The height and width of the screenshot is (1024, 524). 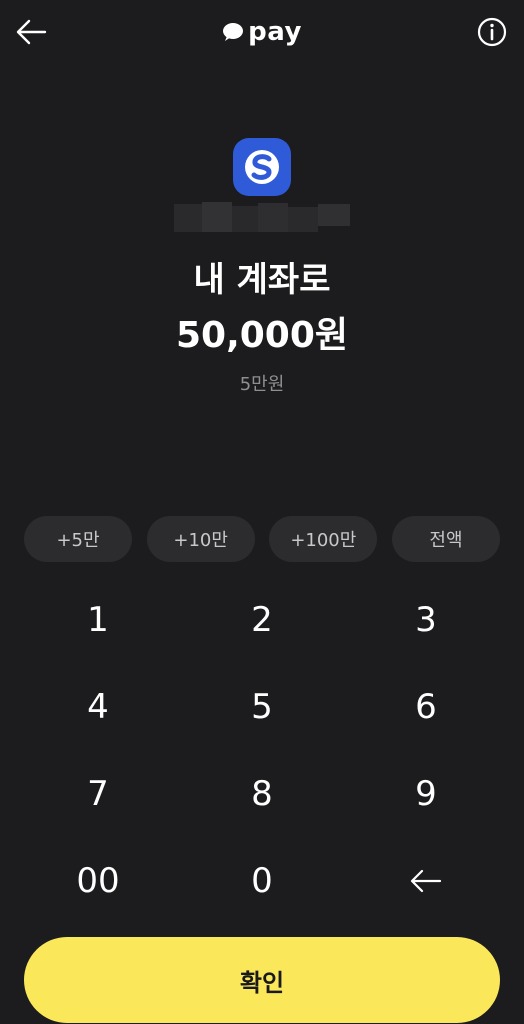 I want to click on brand-name: pay, so click(x=275, y=32).